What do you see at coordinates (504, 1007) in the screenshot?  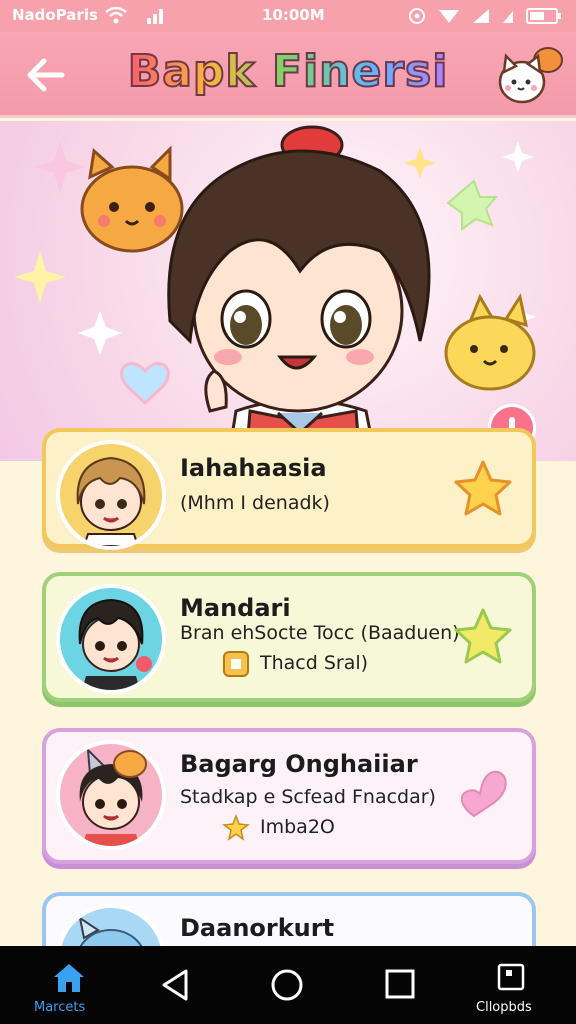 I see `nav-clipboard-label: Cllopbds` at bounding box center [504, 1007].